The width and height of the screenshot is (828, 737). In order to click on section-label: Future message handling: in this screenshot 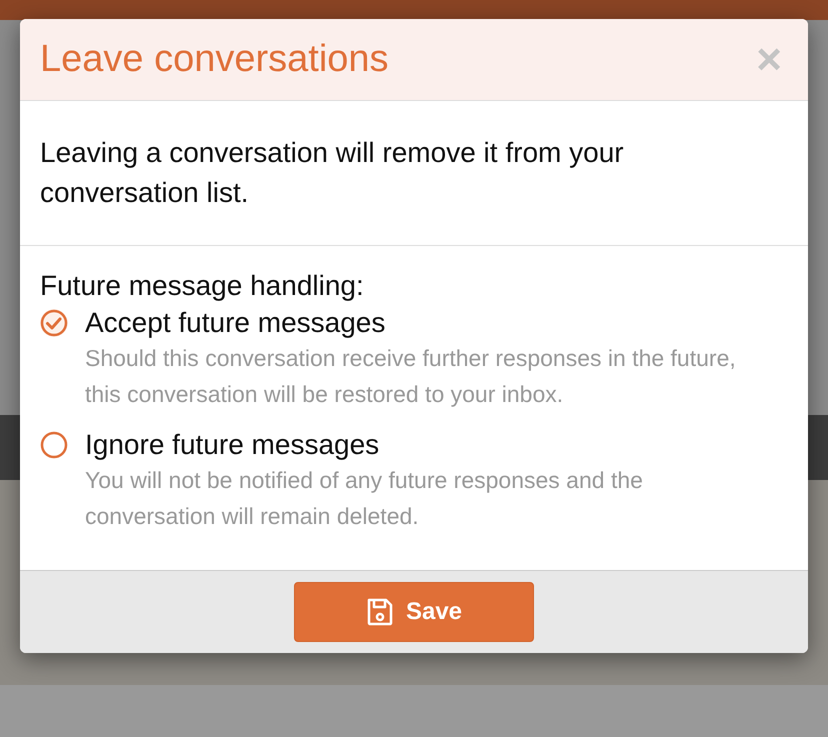, I will do `click(202, 286)`.